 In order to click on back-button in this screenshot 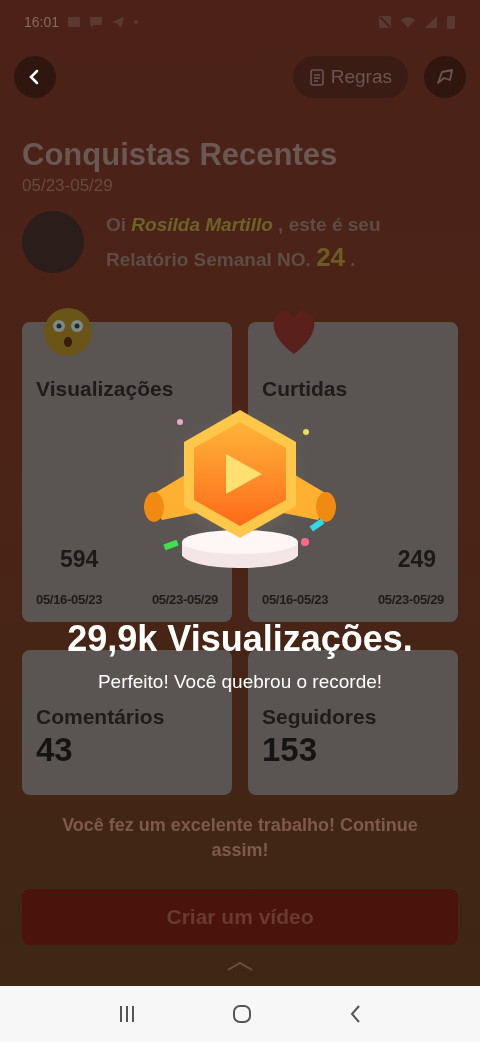, I will do `click(35, 77)`.